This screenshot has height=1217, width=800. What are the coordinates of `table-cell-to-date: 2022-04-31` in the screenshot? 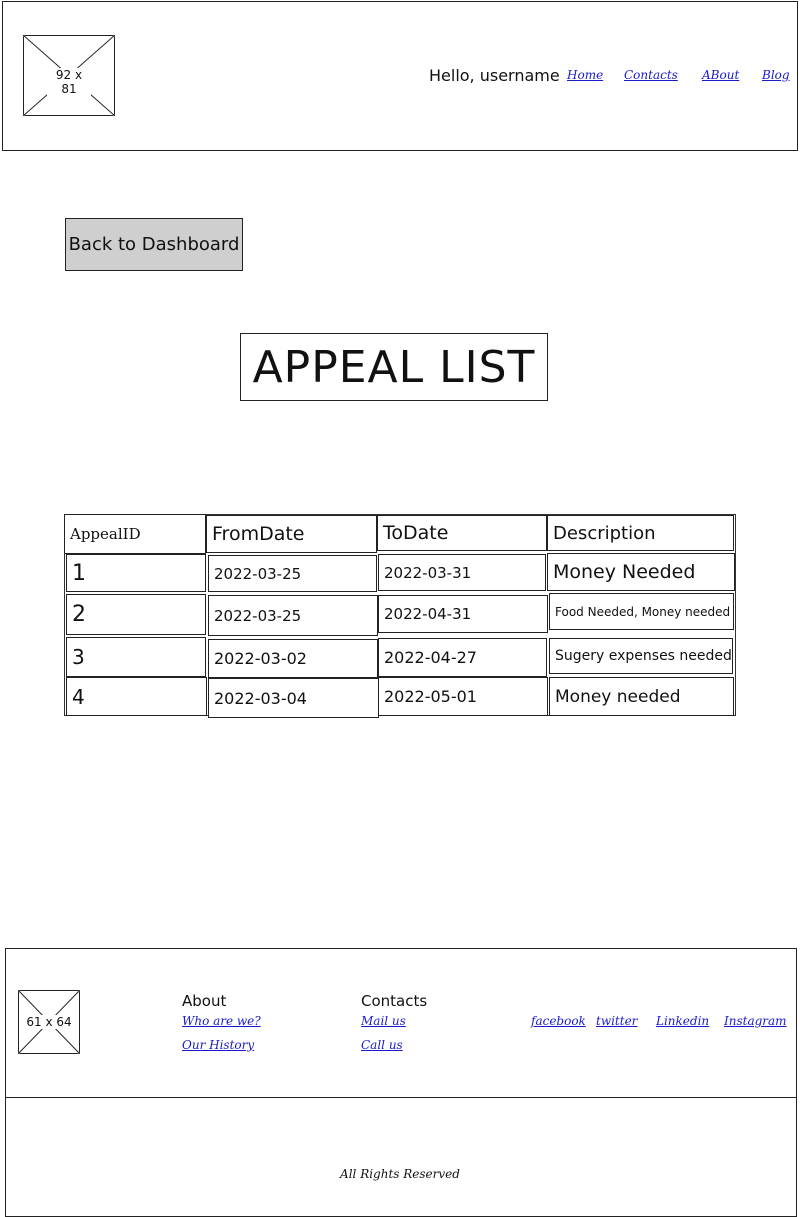 It's located at (463, 614).